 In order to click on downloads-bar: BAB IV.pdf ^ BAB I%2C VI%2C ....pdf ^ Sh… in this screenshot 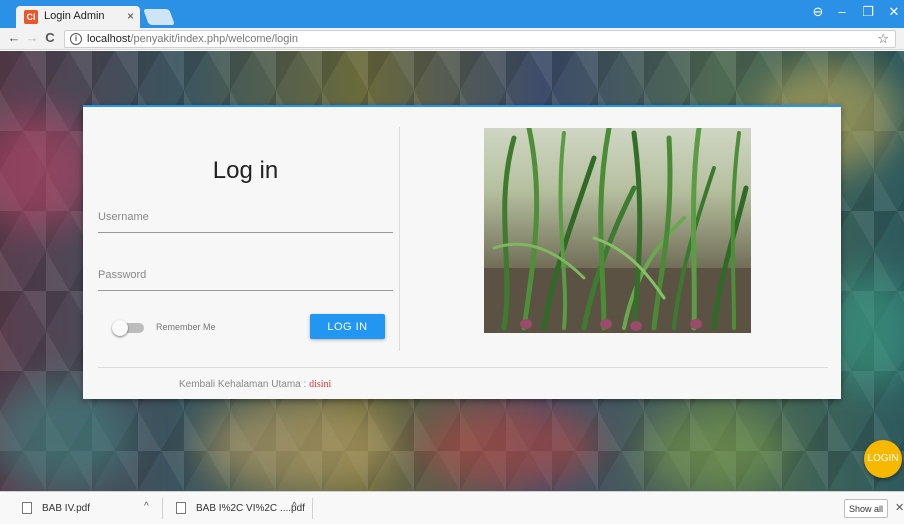, I will do `click(452, 507)`.